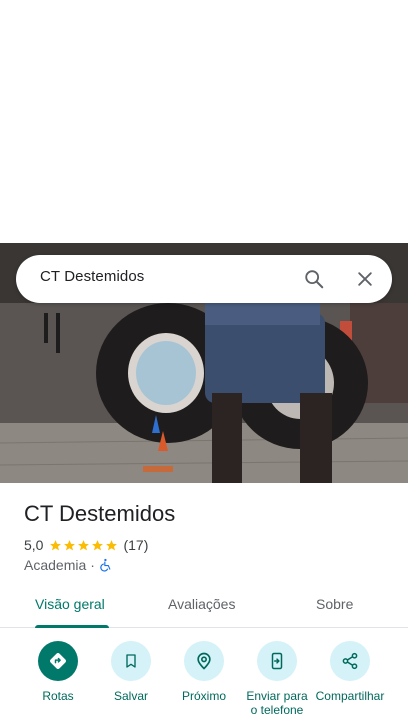 This screenshot has width=408, height=726. I want to click on search-button, so click(314, 279).